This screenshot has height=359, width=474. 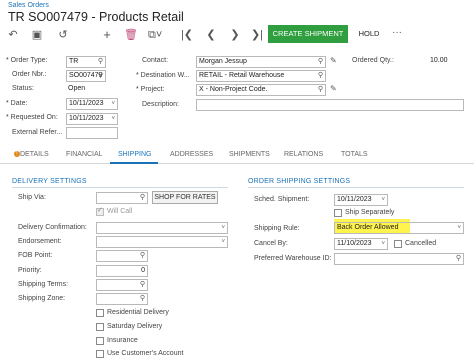 I want to click on ship-separately-label: Ship Separately, so click(x=370, y=212).